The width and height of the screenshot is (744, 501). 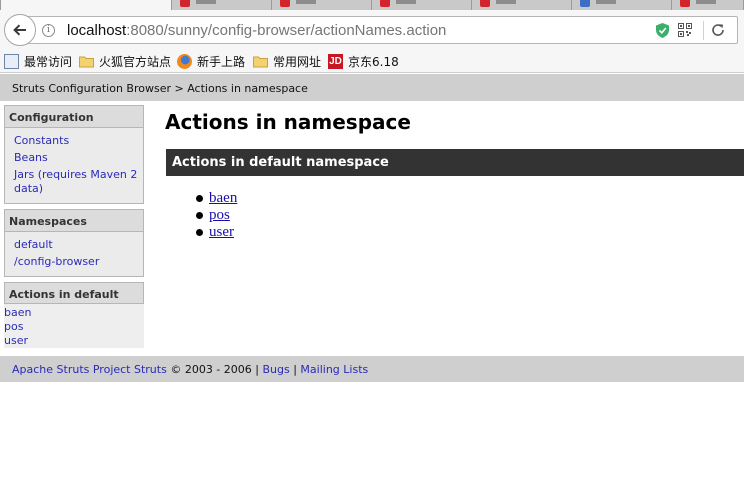 I want to click on actions-menu: Actions in default baen pos user, so click(x=74, y=315).